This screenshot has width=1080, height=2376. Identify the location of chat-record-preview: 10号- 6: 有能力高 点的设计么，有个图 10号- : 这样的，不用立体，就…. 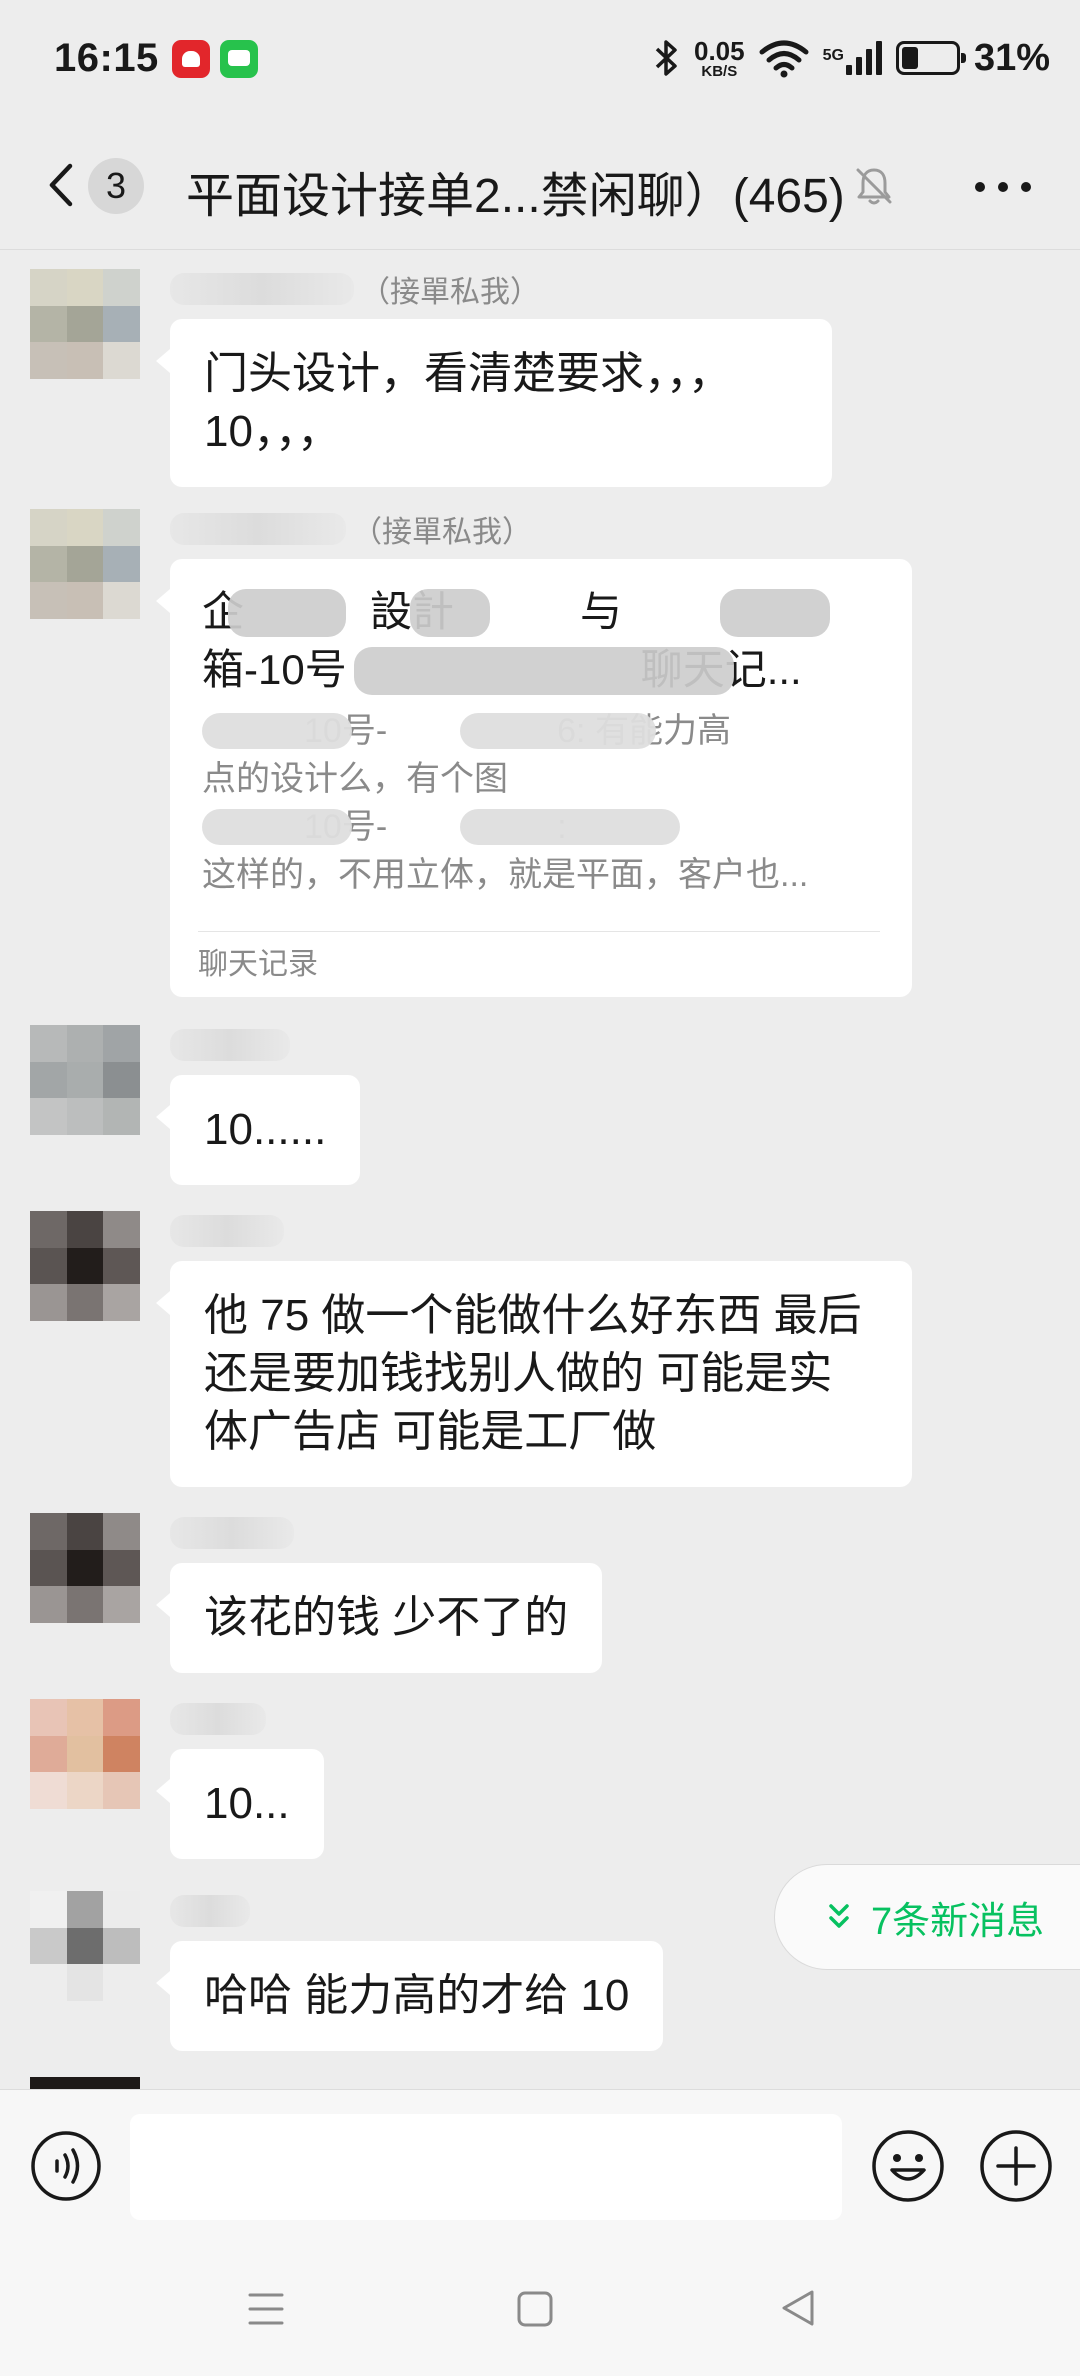
(541, 803).